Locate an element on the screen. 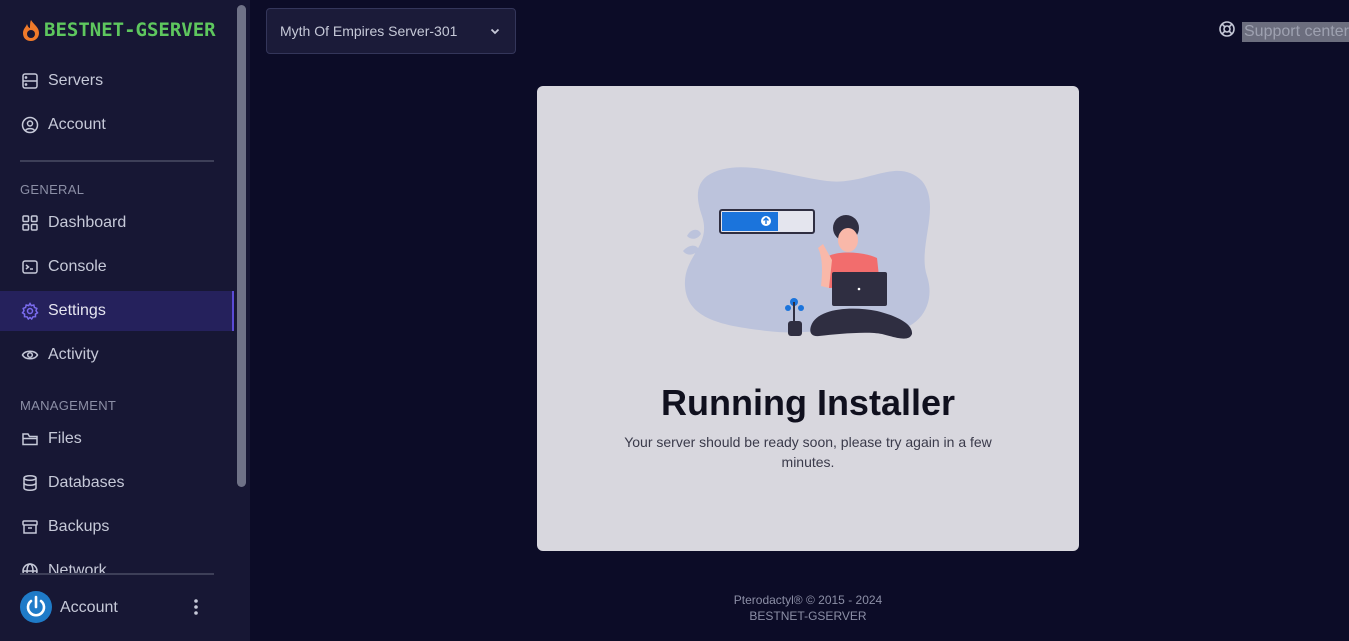 The height and width of the screenshot is (641, 1349). brand-logo: BESTNET-GSERVER is located at coordinates (118, 30).